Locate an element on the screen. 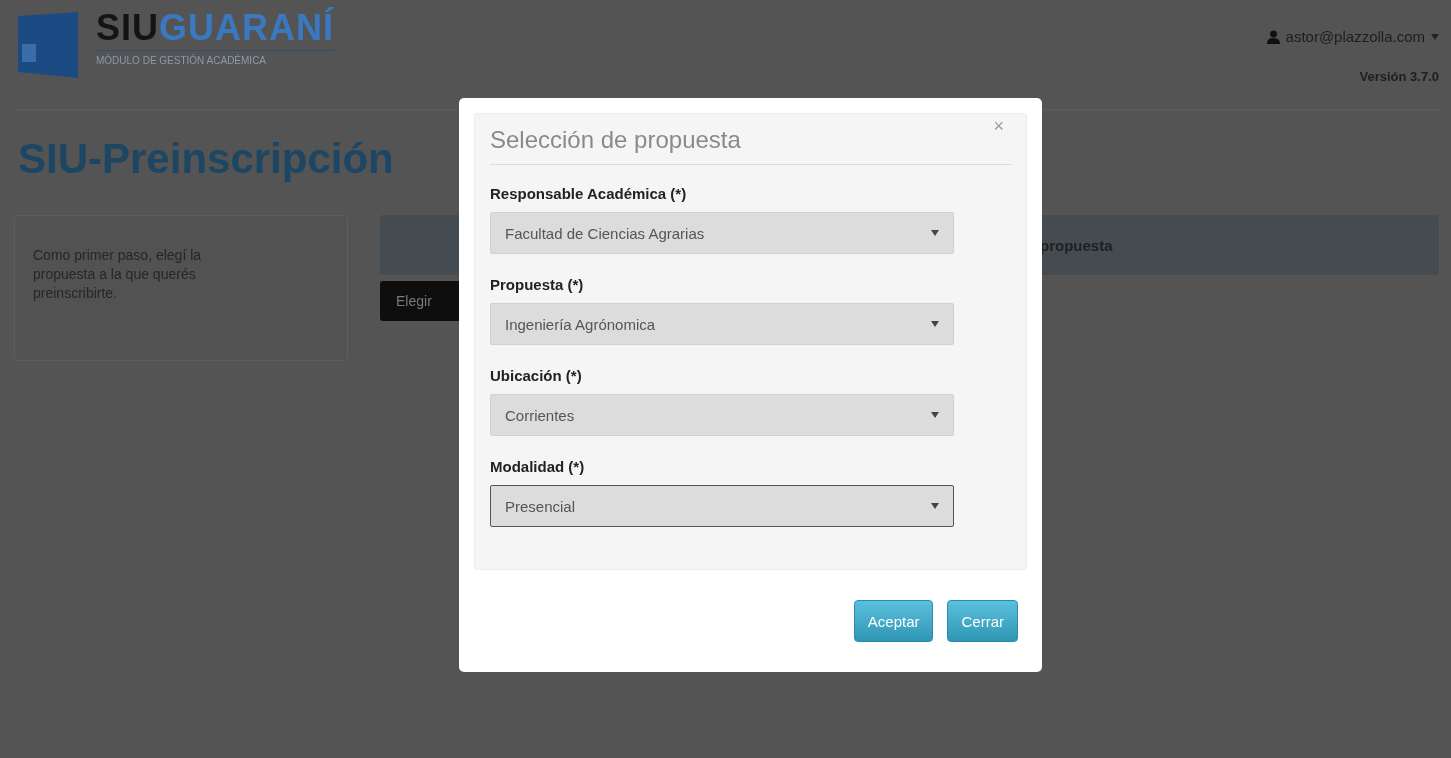  select-field: Ingeniería Agrónomica is located at coordinates (722, 324).